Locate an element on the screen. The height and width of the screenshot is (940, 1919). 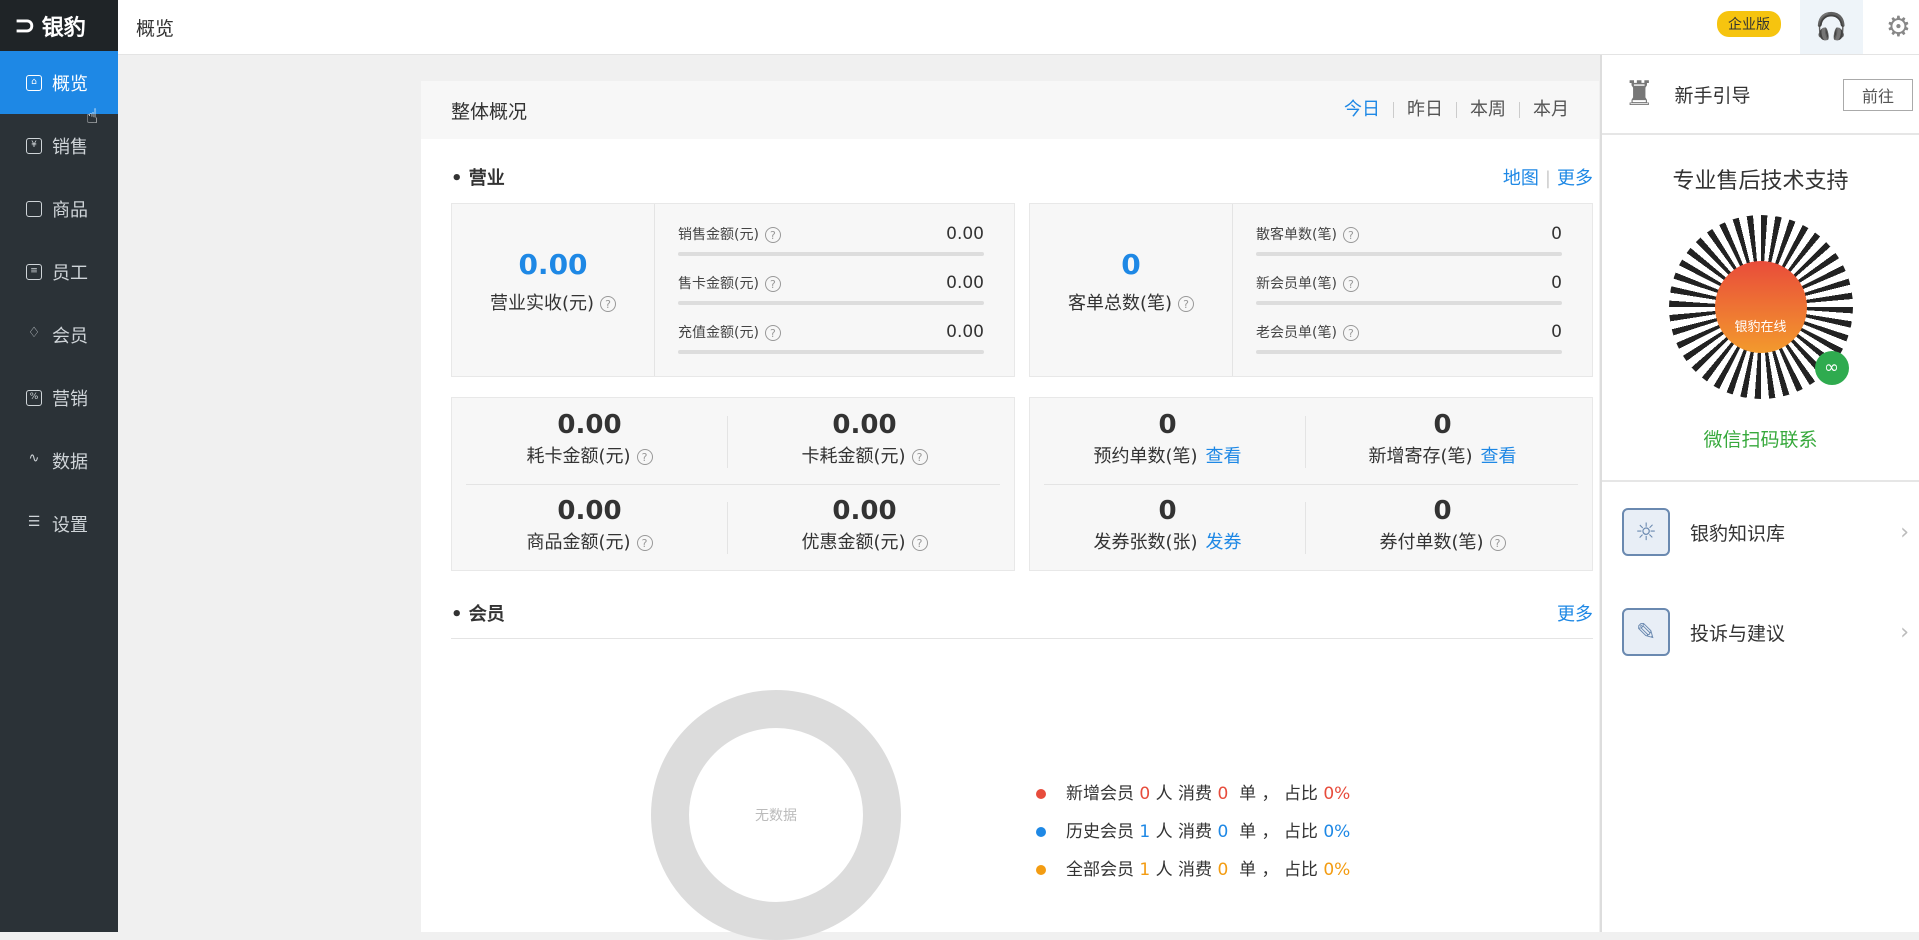
knowledge-book-icon: ☼ is located at coordinates (1646, 532).